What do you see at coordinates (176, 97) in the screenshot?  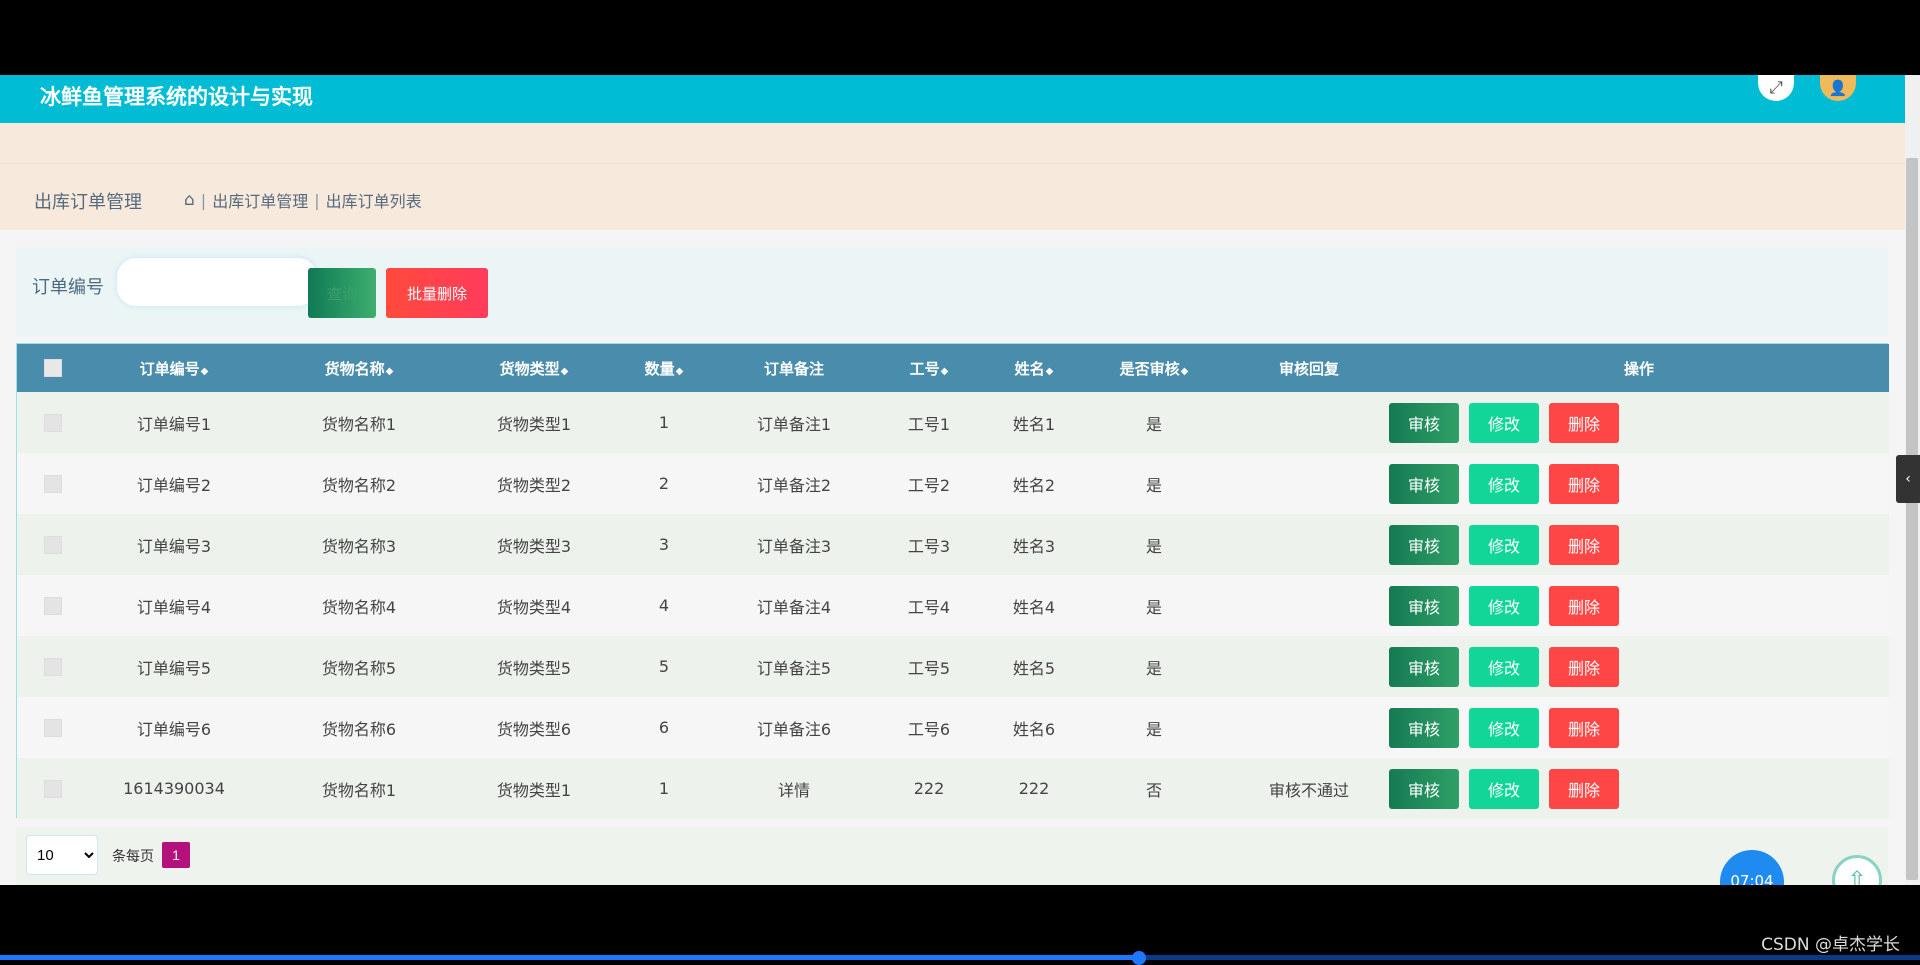 I see `app-title: 冰鲜鱼管理系统的设计与实现` at bounding box center [176, 97].